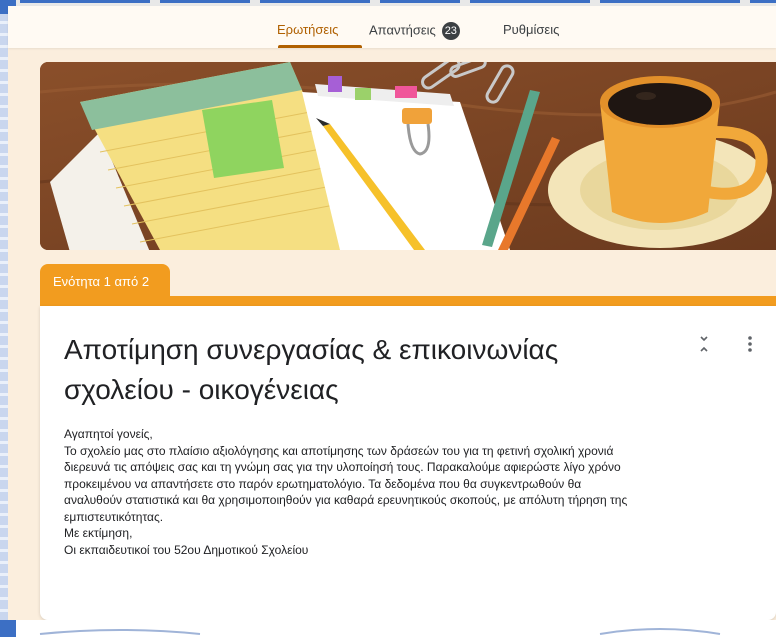  I want to click on more-vert-icon, so click(750, 344).